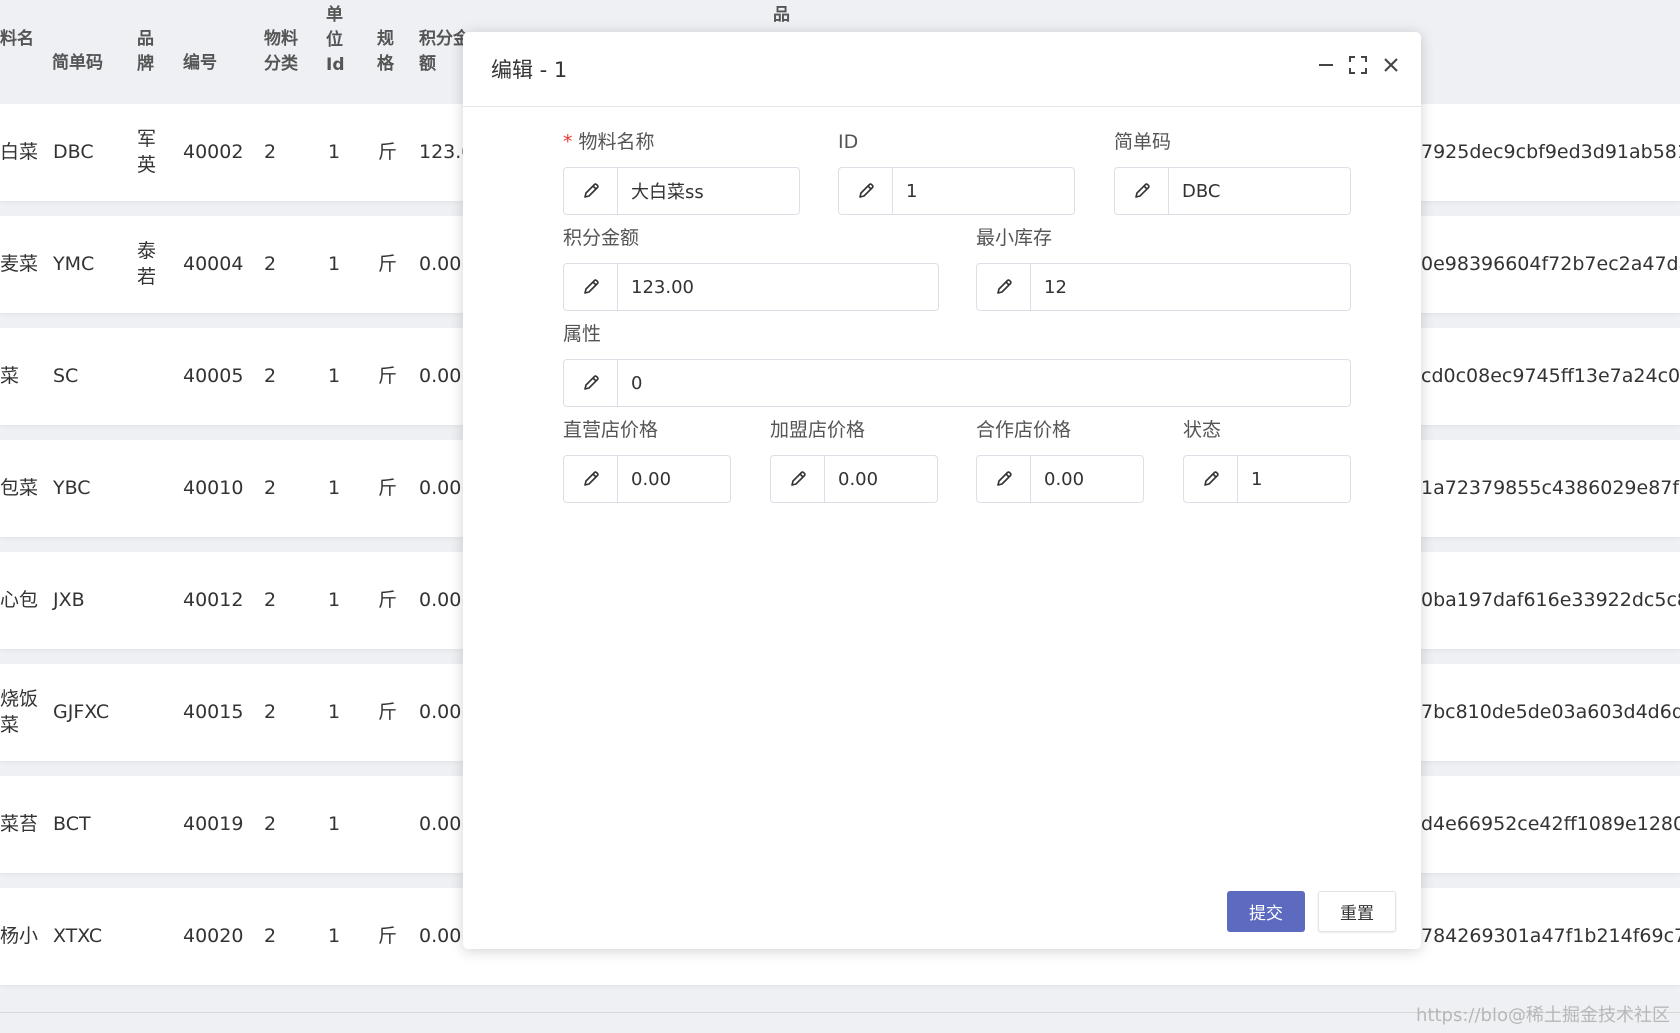 The height and width of the screenshot is (1033, 1680). I want to click on table-cell-code: SC, so click(66, 376).